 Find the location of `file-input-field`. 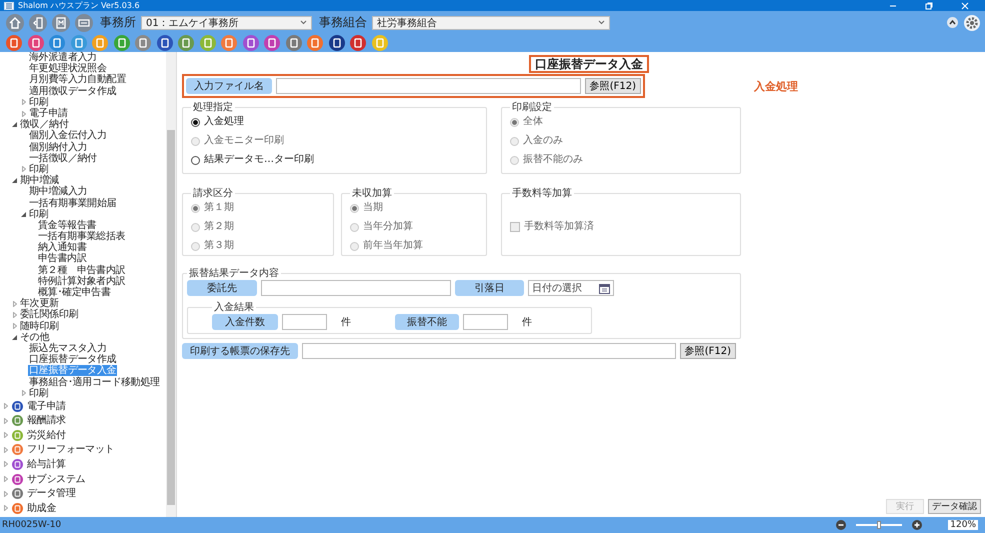

file-input-field is located at coordinates (428, 86).